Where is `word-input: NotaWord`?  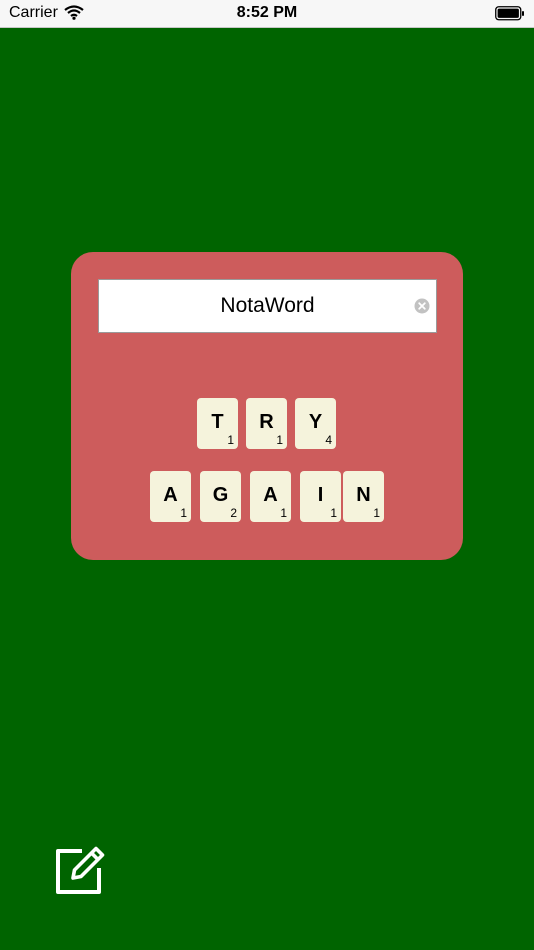 word-input: NotaWord is located at coordinates (267, 306).